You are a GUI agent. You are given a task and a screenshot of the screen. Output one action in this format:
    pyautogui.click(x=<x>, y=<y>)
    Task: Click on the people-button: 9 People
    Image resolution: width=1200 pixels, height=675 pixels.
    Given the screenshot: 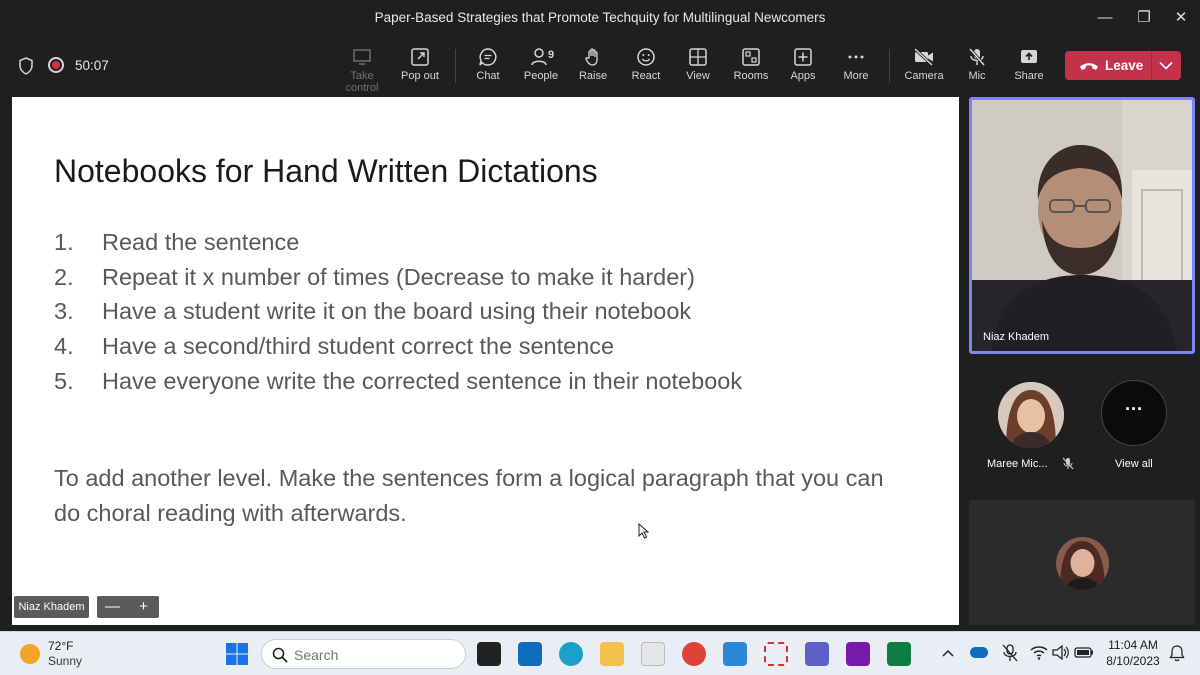 What is the action you would take?
    pyautogui.click(x=541, y=66)
    